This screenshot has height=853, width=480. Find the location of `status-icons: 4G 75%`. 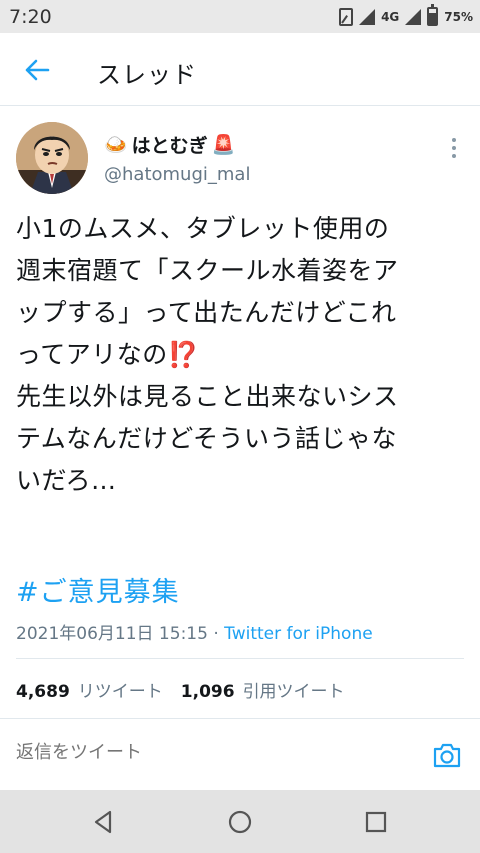

status-icons: 4G 75% is located at coordinates (406, 15).